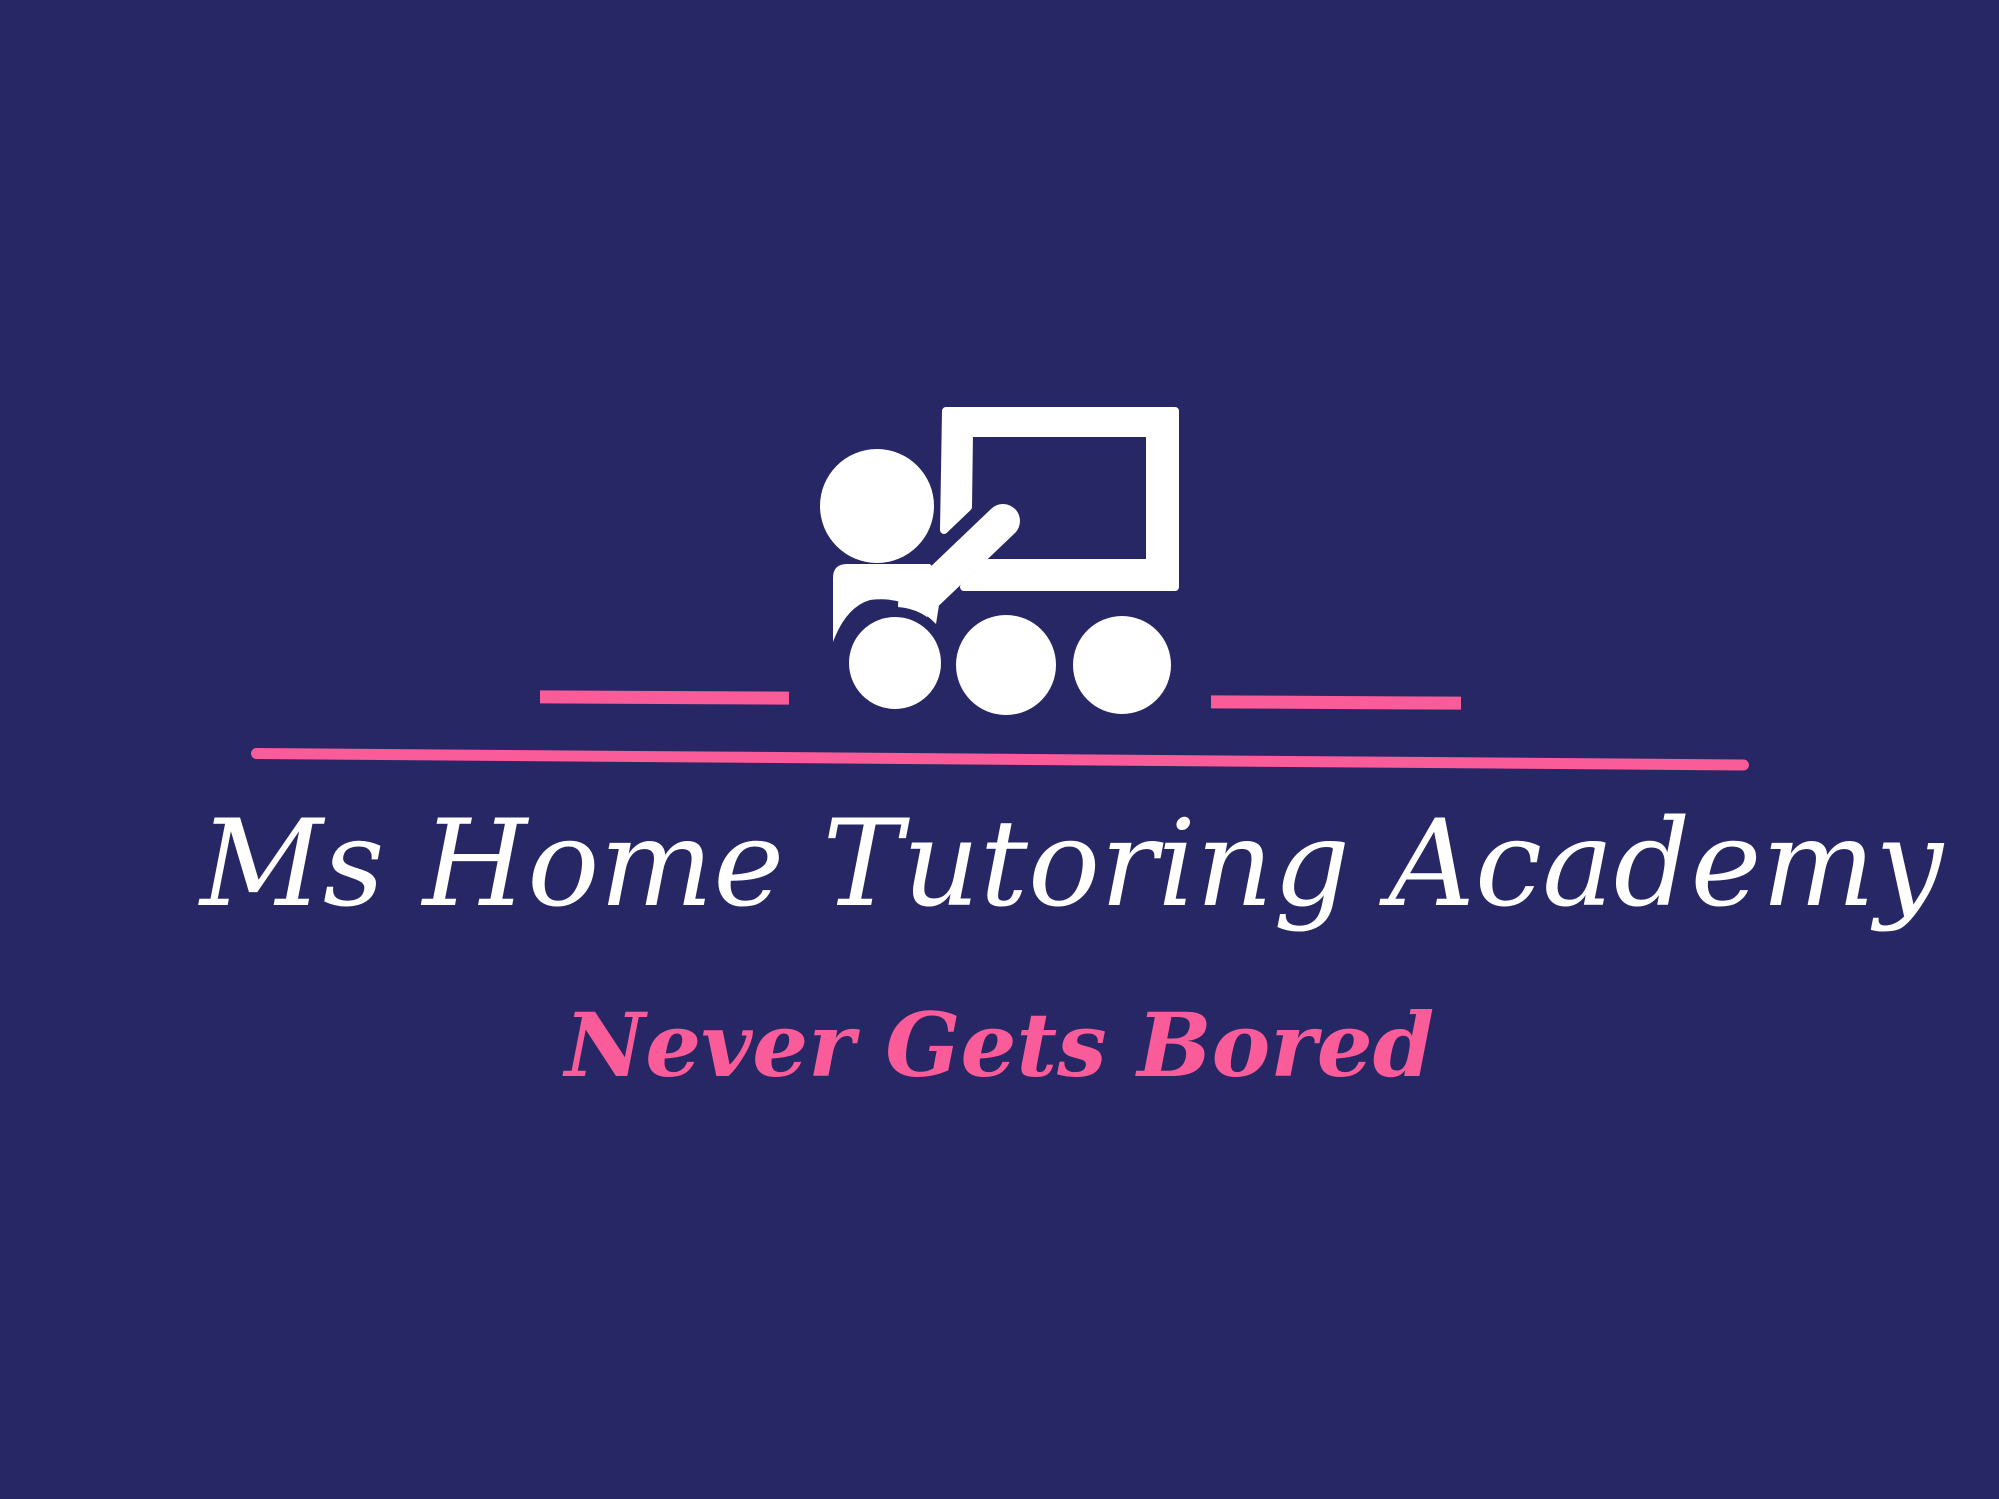  What do you see at coordinates (999, 1045) in the screenshot?
I see `brand-tagline: Never Gets Bored` at bounding box center [999, 1045].